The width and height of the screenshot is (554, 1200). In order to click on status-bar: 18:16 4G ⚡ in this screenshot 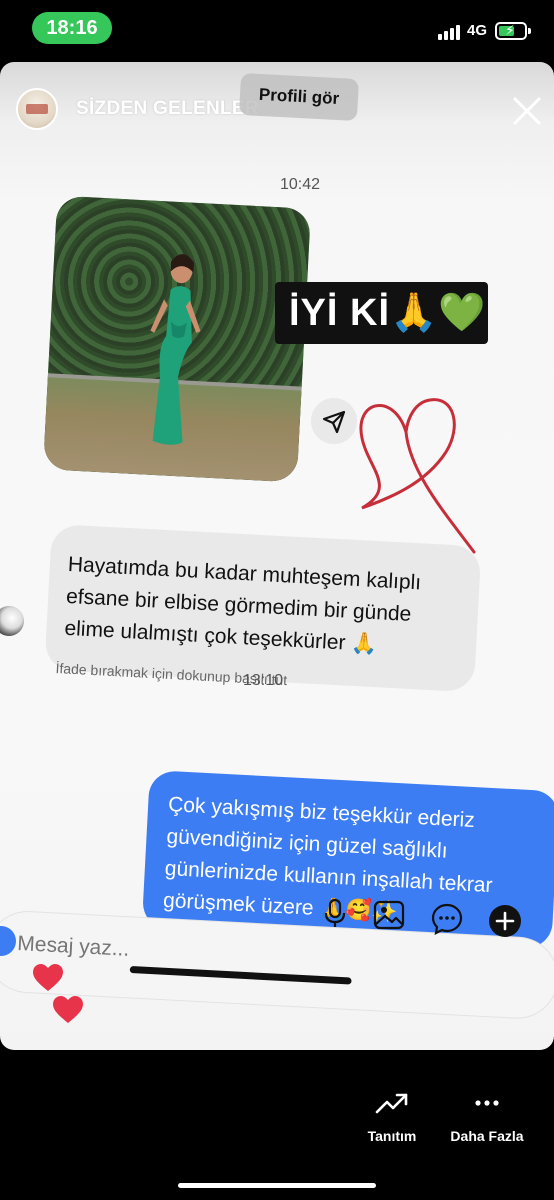, I will do `click(277, 30)`.